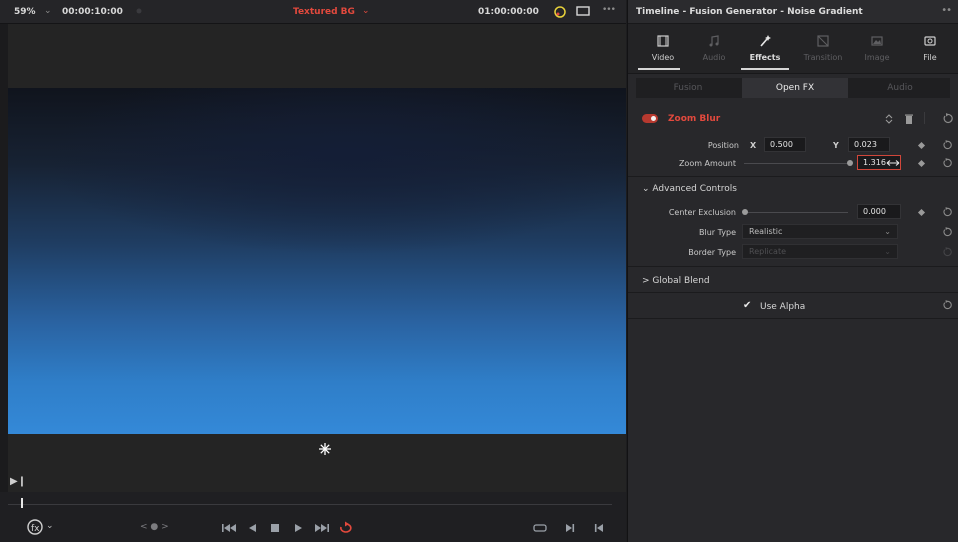  I want to click on fx-tool-icon: fx, so click(35, 527).